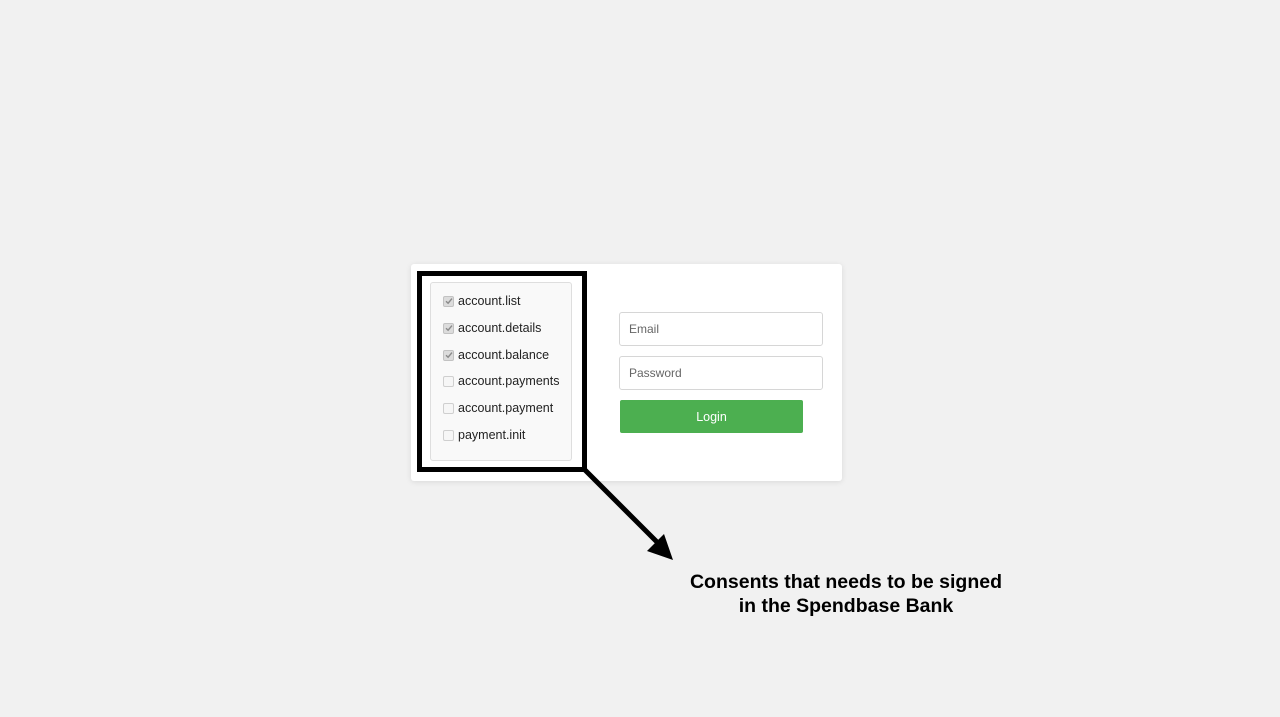  I want to click on consent-label: account.balance, so click(504, 355).